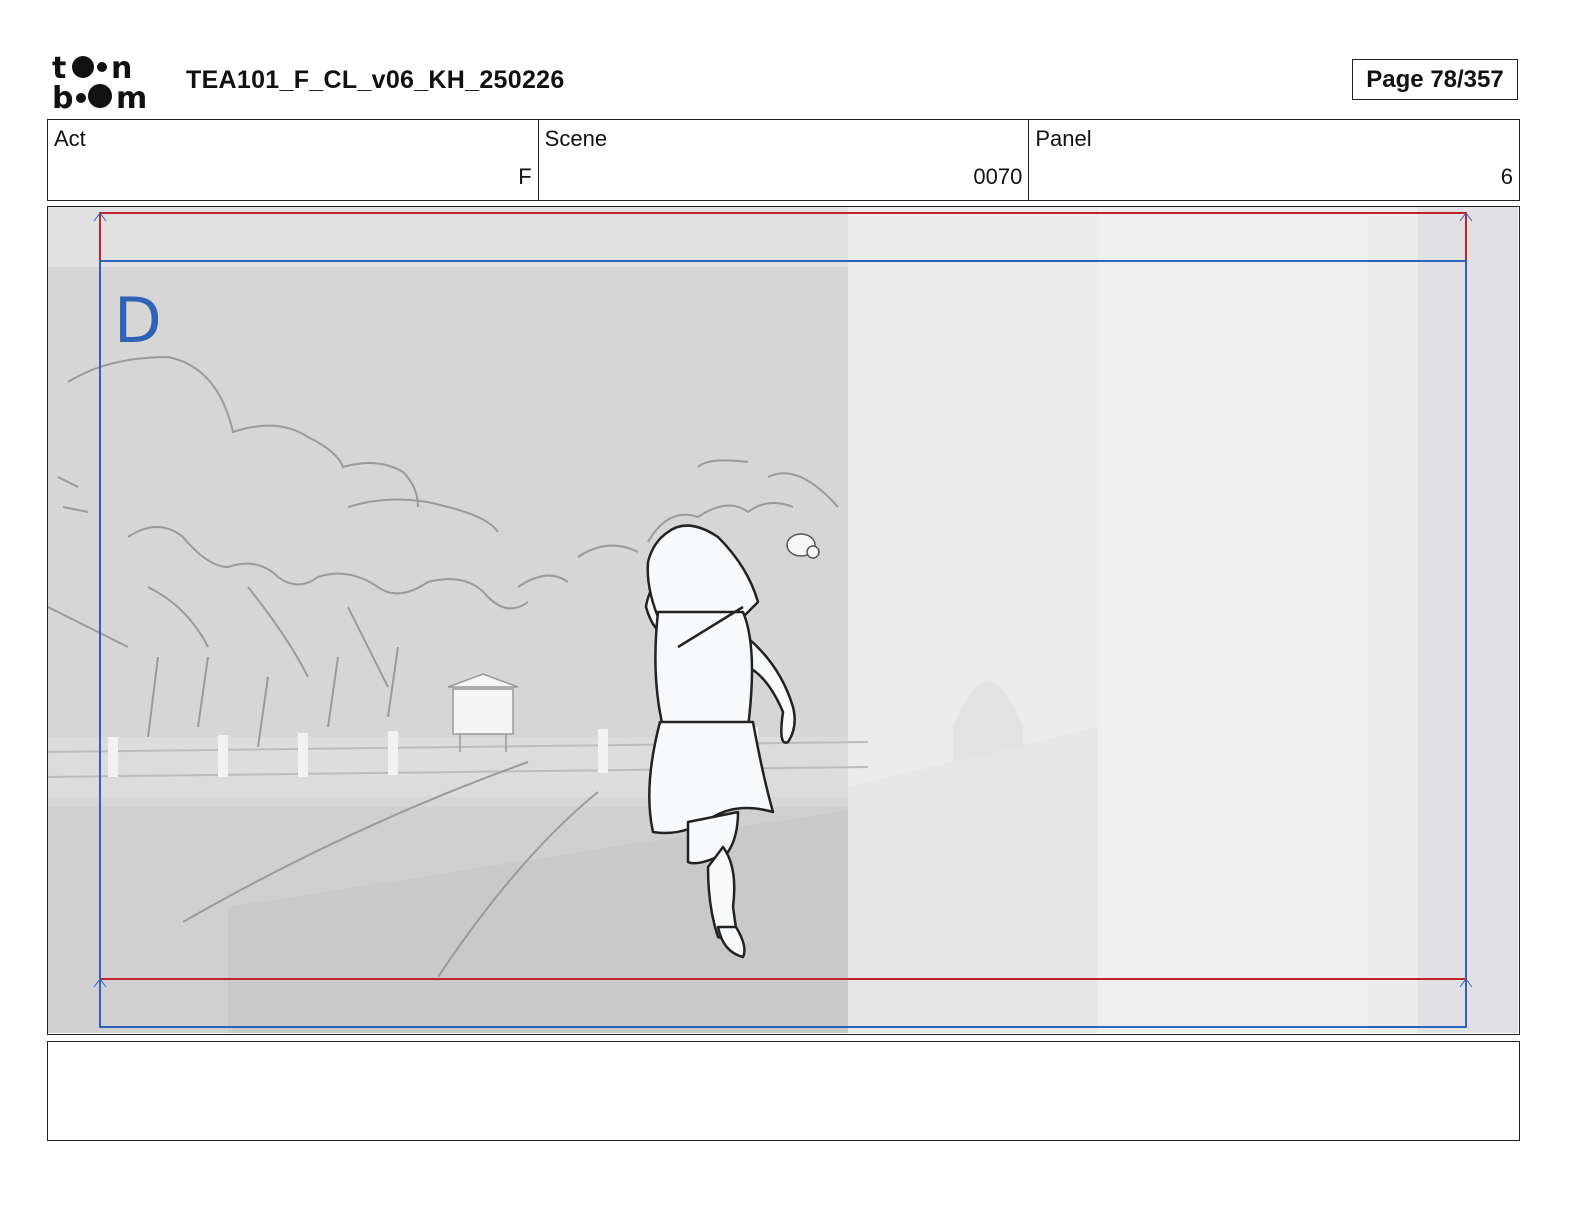  What do you see at coordinates (1063, 138) in the screenshot?
I see `panel-label: Panel` at bounding box center [1063, 138].